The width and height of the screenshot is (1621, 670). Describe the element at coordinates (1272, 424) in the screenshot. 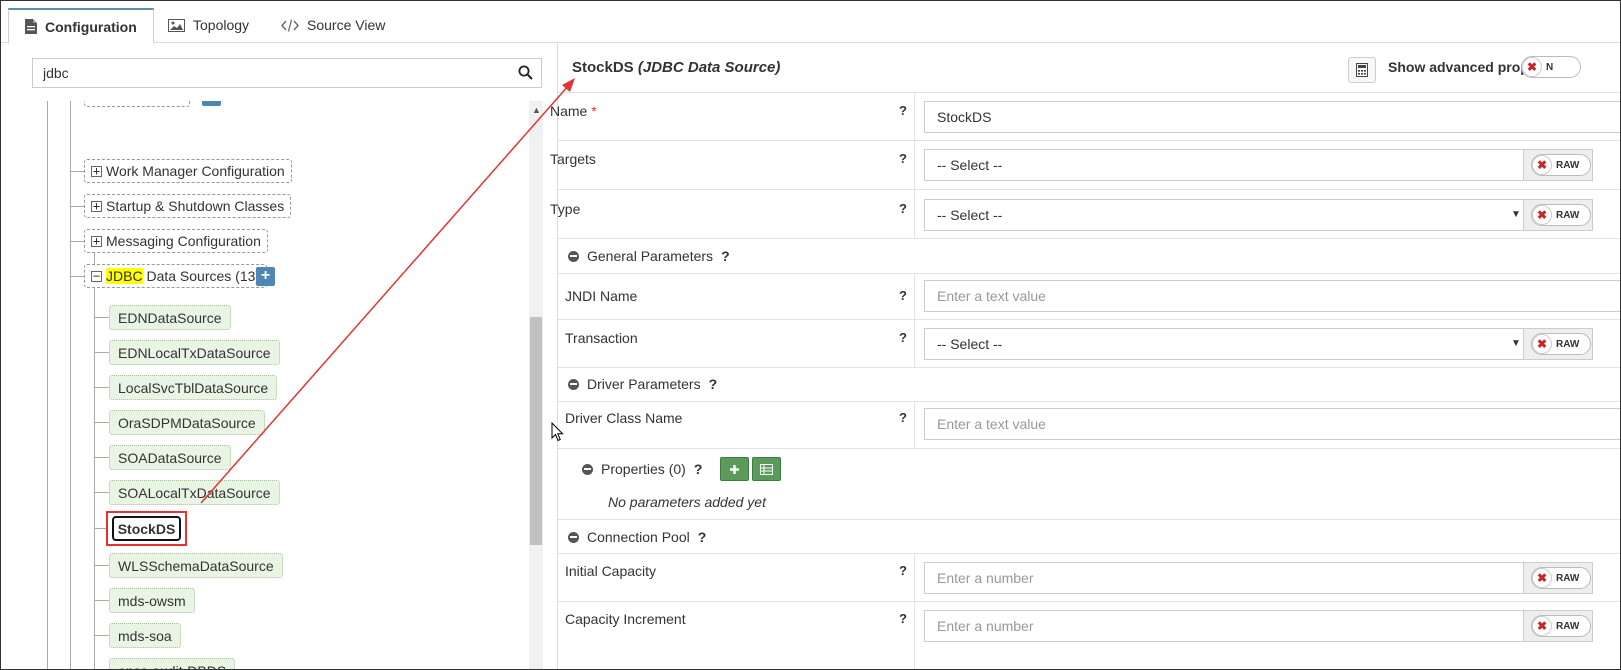

I see `driver-class-name-input: Enter a text value` at that location.